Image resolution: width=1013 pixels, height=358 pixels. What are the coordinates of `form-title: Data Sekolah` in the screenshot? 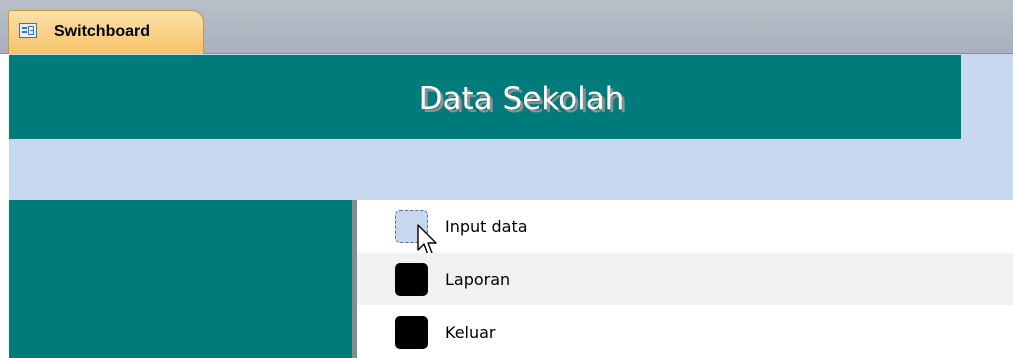 It's located at (521, 99).